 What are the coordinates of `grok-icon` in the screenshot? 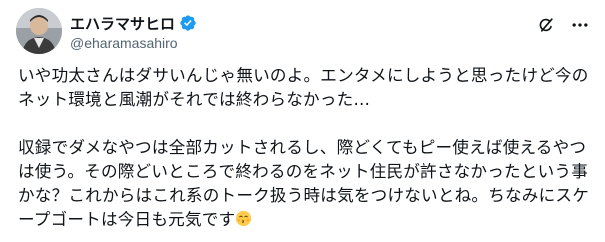 It's located at (546, 25).